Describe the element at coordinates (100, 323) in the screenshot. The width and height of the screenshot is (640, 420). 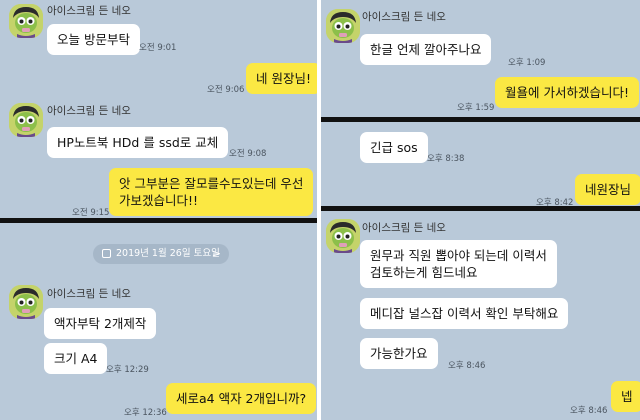
I see `message-bubble: 액자부탁 2개제작` at that location.